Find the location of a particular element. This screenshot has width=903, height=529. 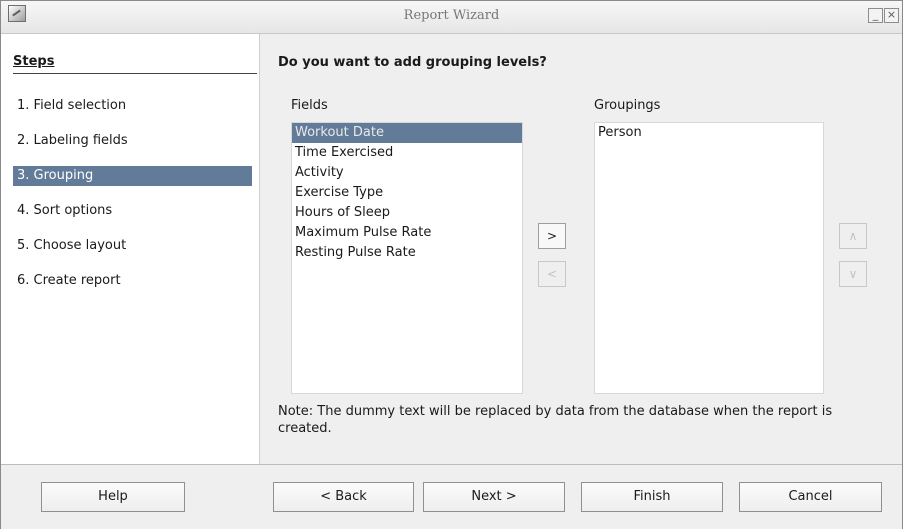

add-grouping-button: > is located at coordinates (552, 236).